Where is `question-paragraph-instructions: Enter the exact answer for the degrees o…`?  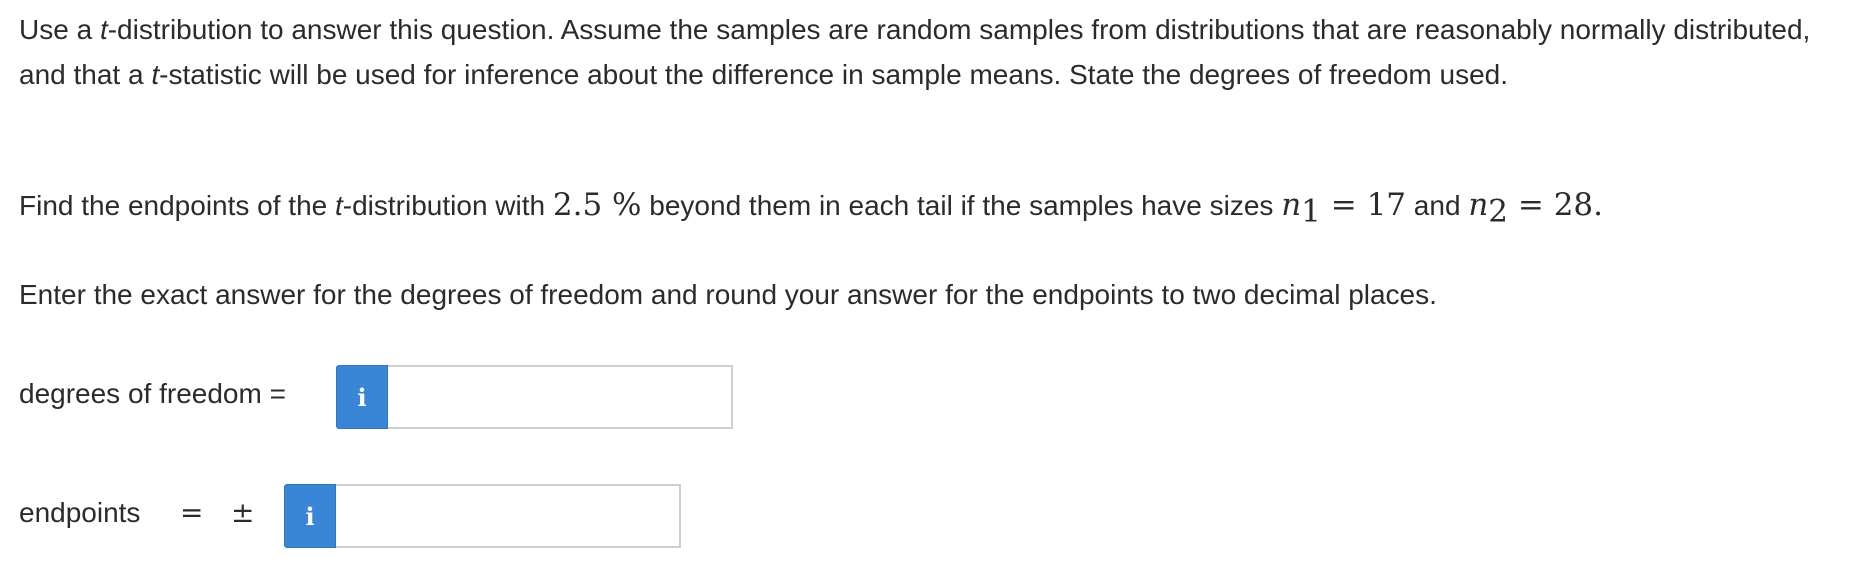
question-paragraph-instructions: Enter the exact answer for the degrees o… is located at coordinates (728, 294).